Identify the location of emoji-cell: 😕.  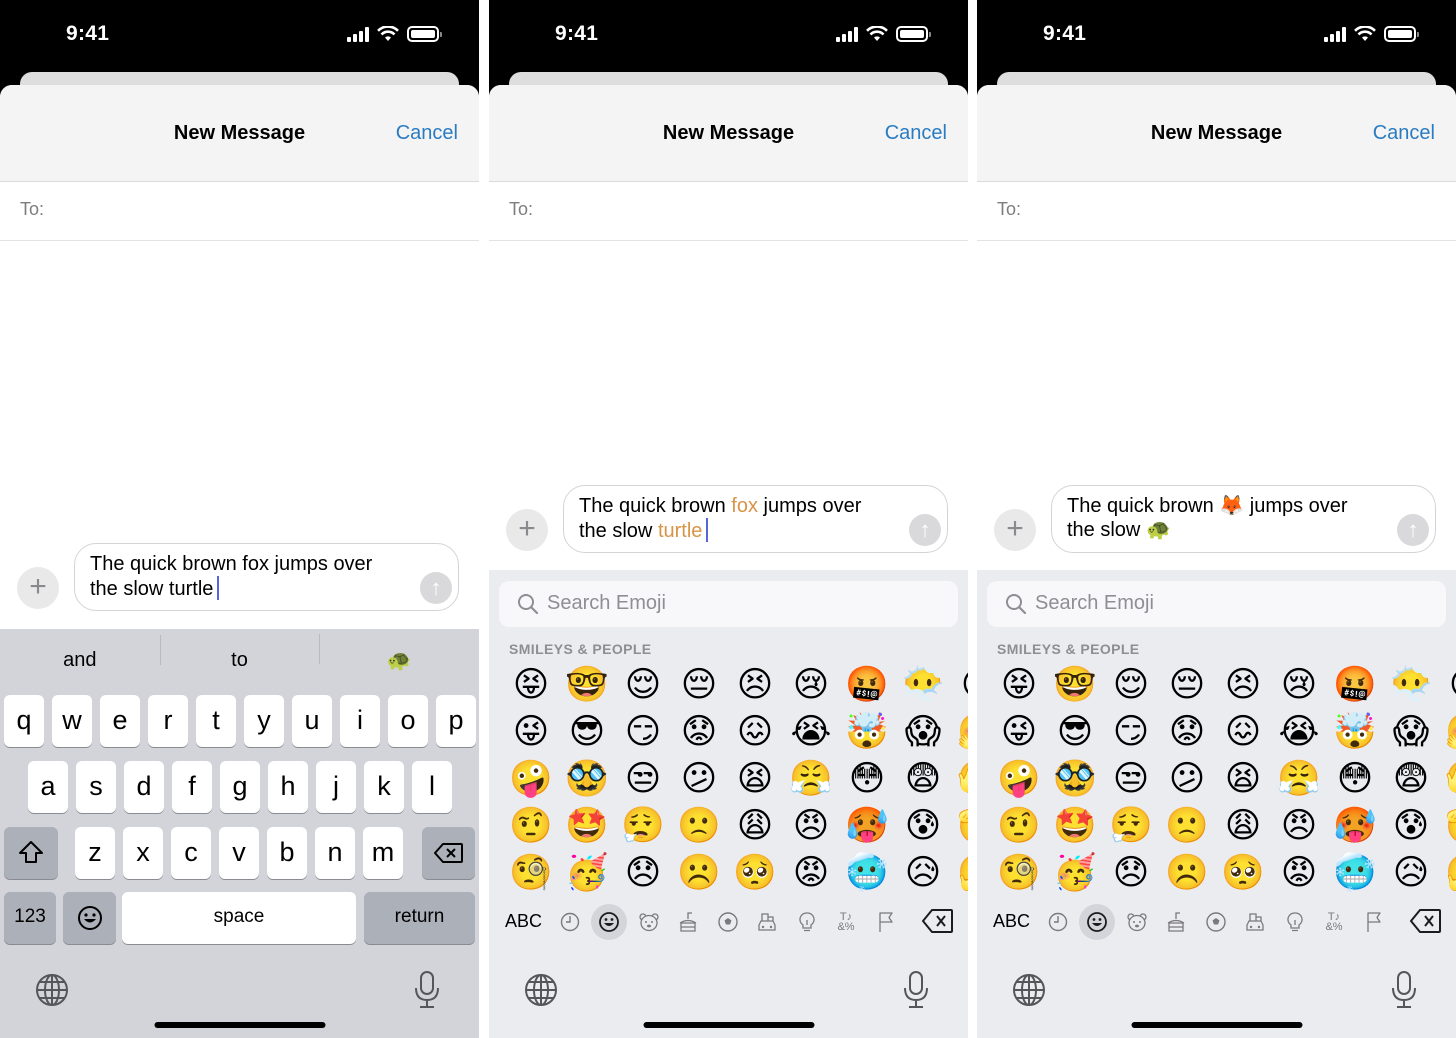
(699, 780).